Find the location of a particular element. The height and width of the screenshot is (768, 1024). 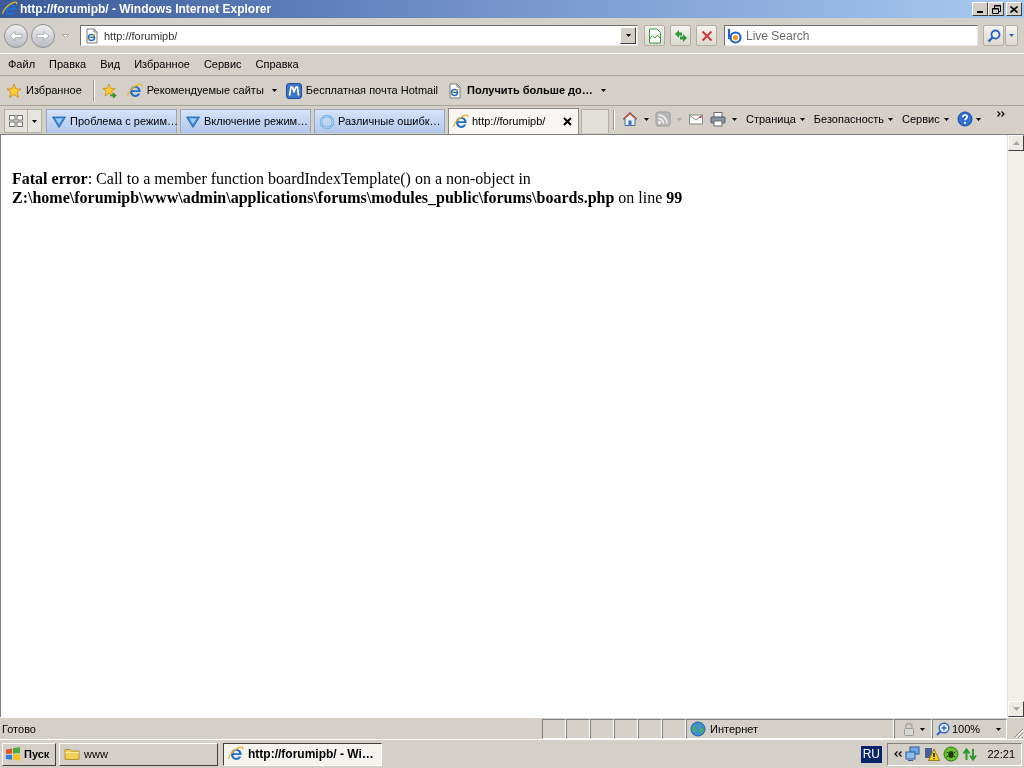

search-field: Live Search is located at coordinates (851, 35).